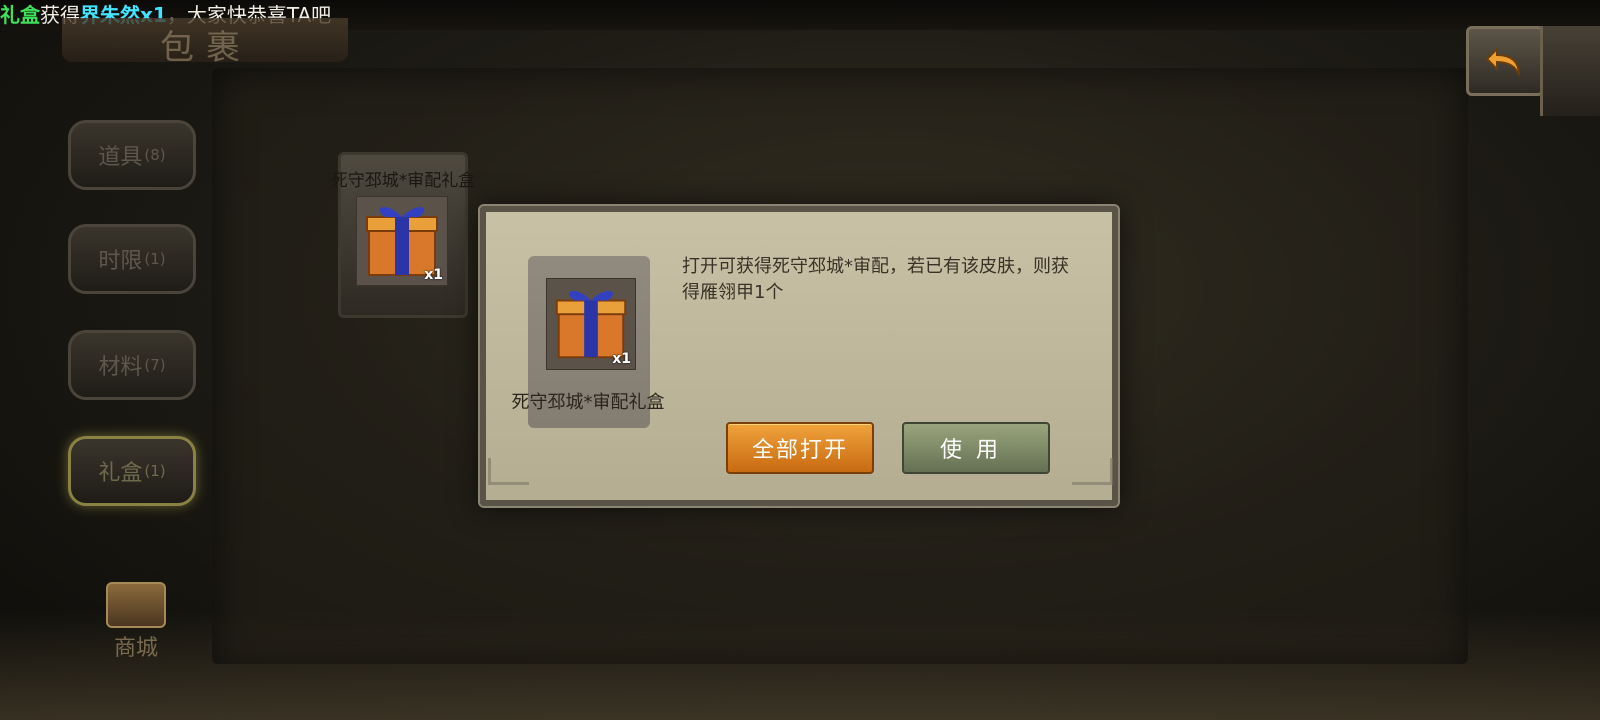  Describe the element at coordinates (1502, 61) in the screenshot. I see `back-arrow-icon` at that location.